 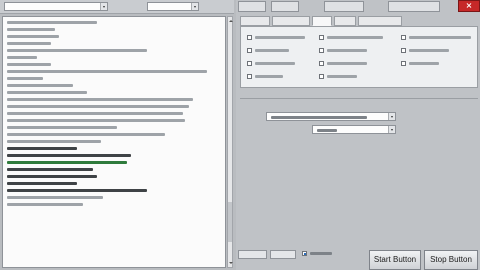 I want to click on baud-select, so click(x=173, y=6).